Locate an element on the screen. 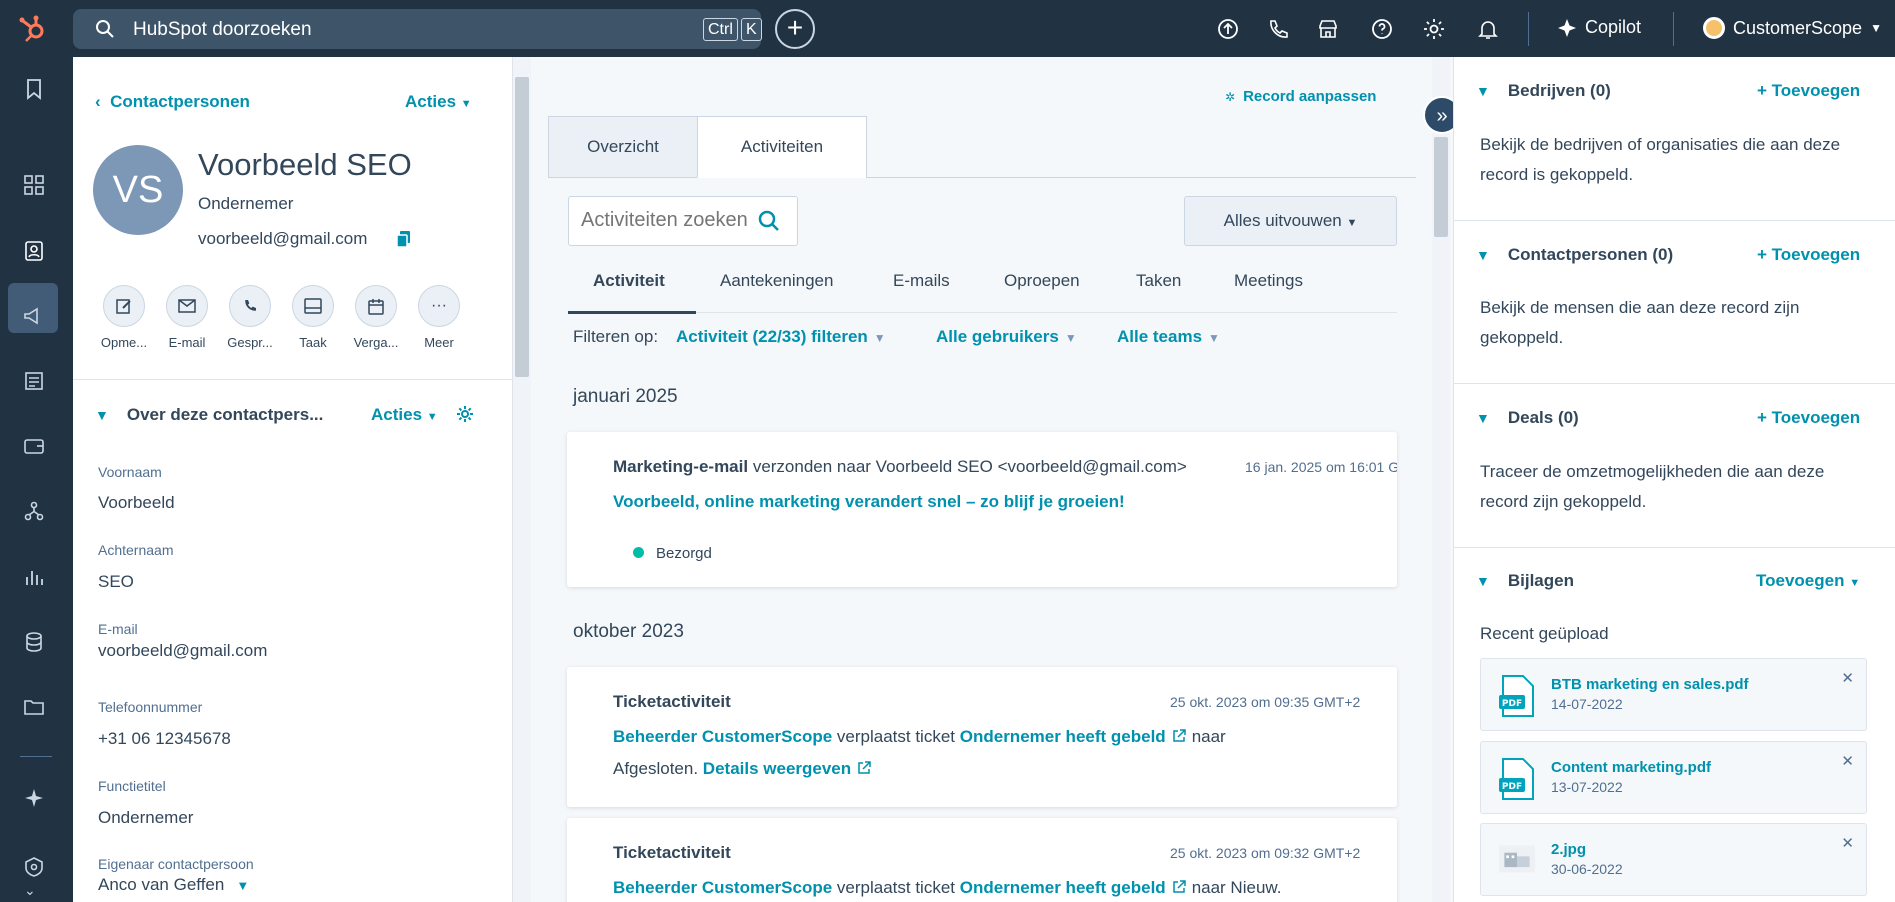 Image resolution: width=1895 pixels, height=902 pixels. companies-section-toggle: ▼ Bedrijven (0) is located at coordinates (1543, 91).